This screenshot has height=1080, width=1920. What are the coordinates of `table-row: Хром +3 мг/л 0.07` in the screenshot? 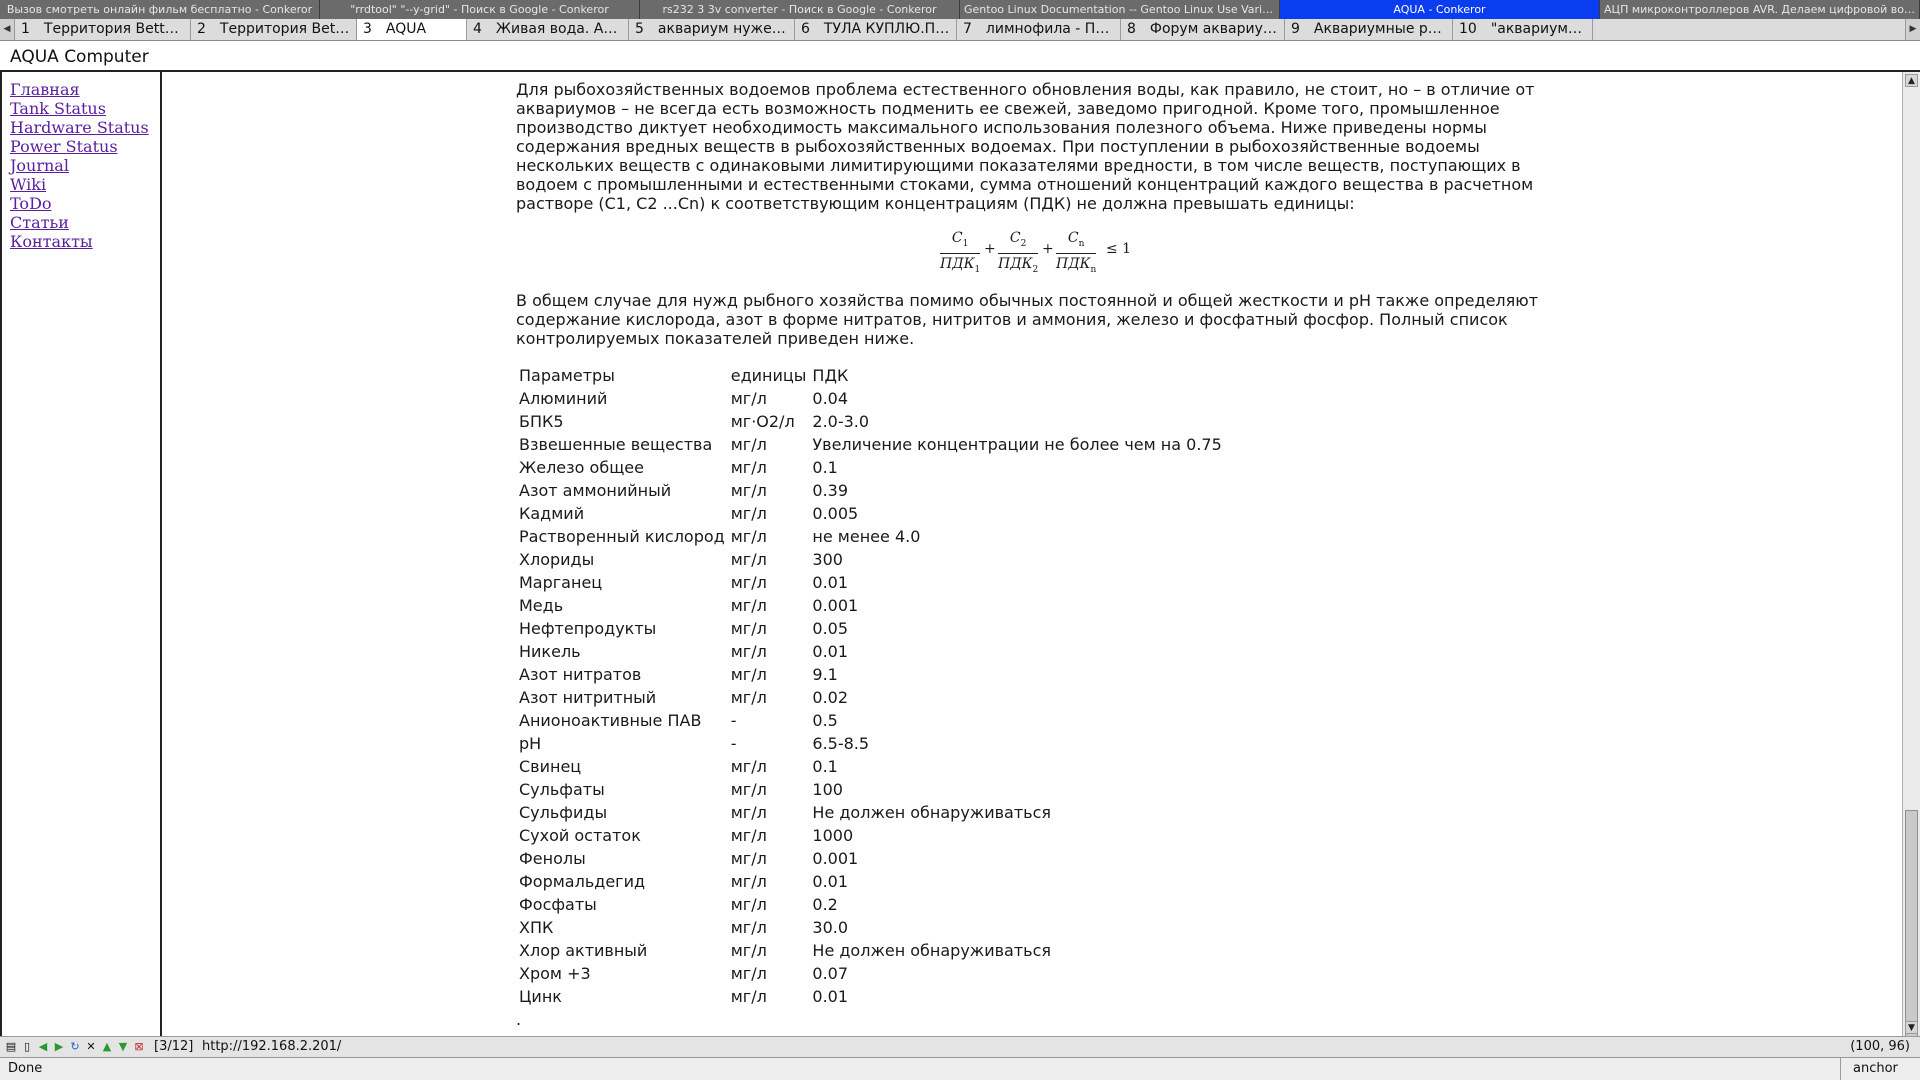 It's located at (870, 973).